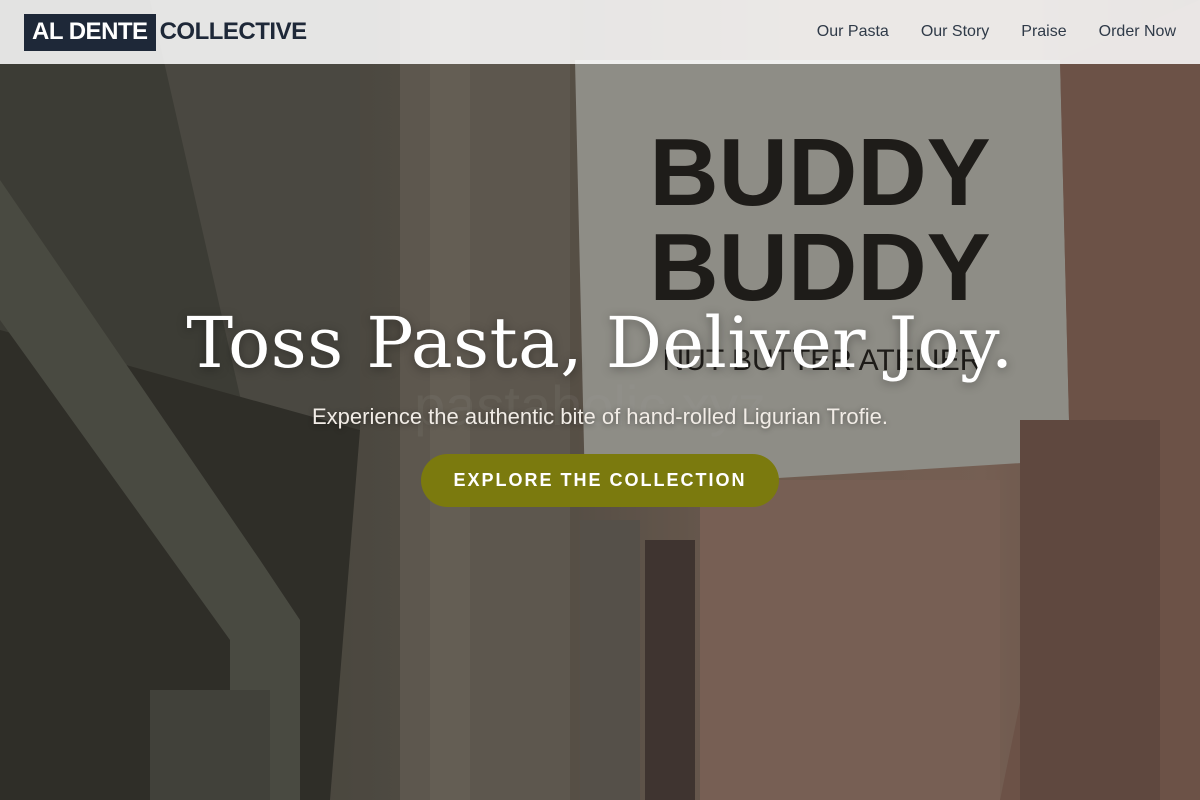 Image resolution: width=1200 pixels, height=800 pixels. I want to click on nav-links: Our Pasta Our Story Praise Order Now, so click(980, 32).